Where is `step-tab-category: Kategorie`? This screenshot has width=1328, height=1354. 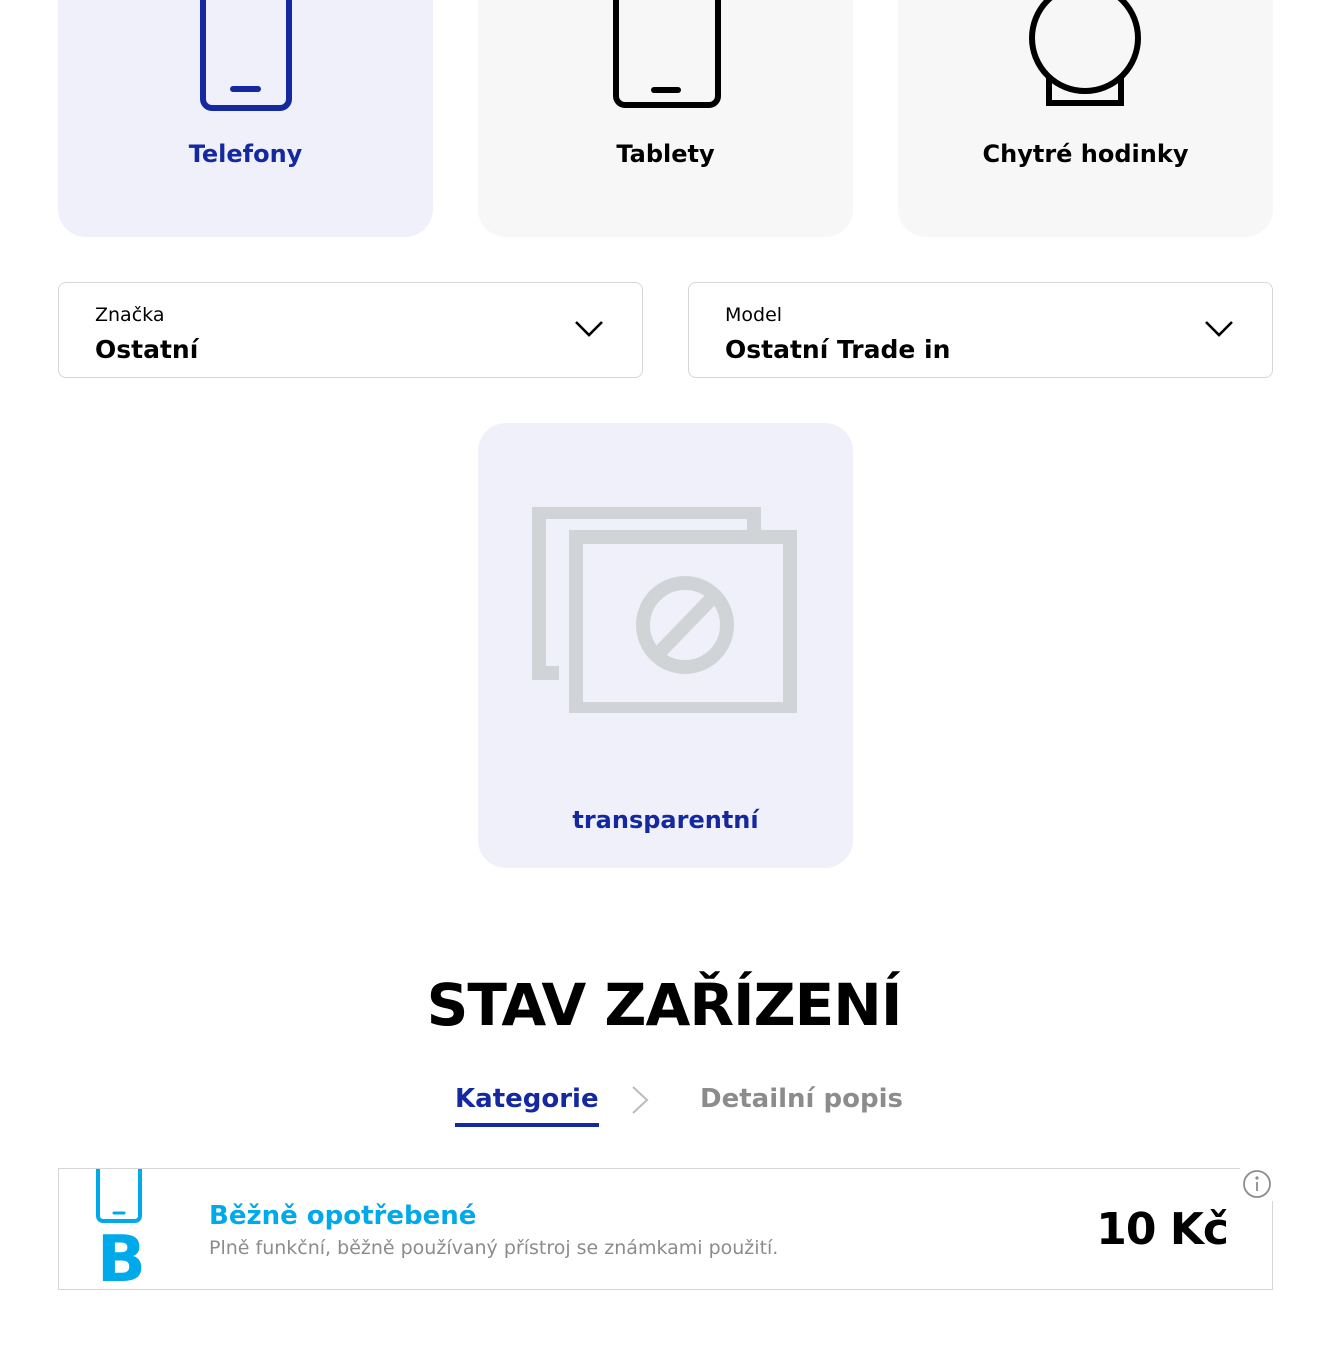 step-tab-category: Kategorie is located at coordinates (527, 1103).